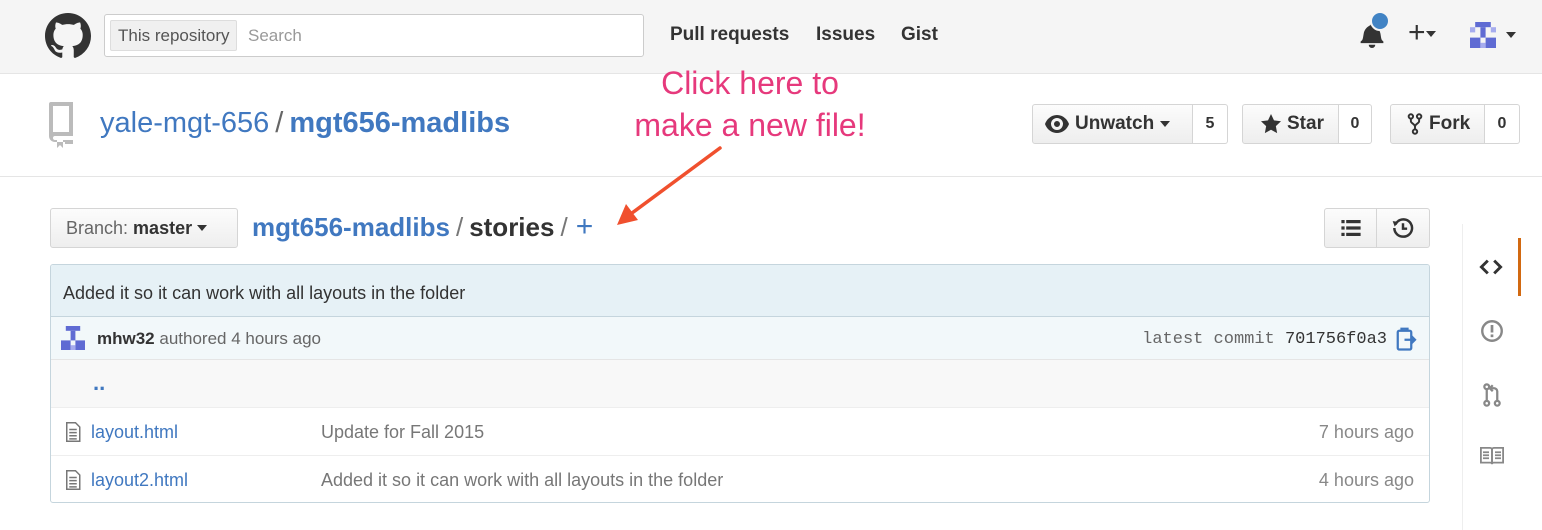 The height and width of the screenshot is (530, 1542). Describe the element at coordinates (512, 227) in the screenshot. I see `breadcrumb-current-folder: stories` at that location.